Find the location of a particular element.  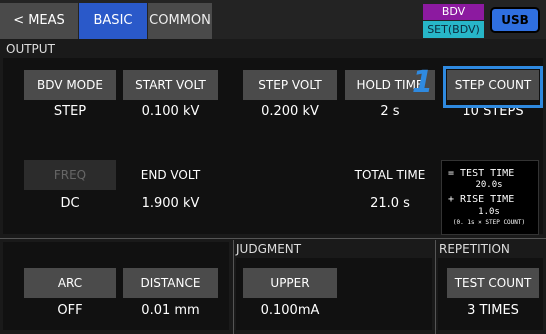

total-time-label: TOTAL TIME is located at coordinates (390, 175).